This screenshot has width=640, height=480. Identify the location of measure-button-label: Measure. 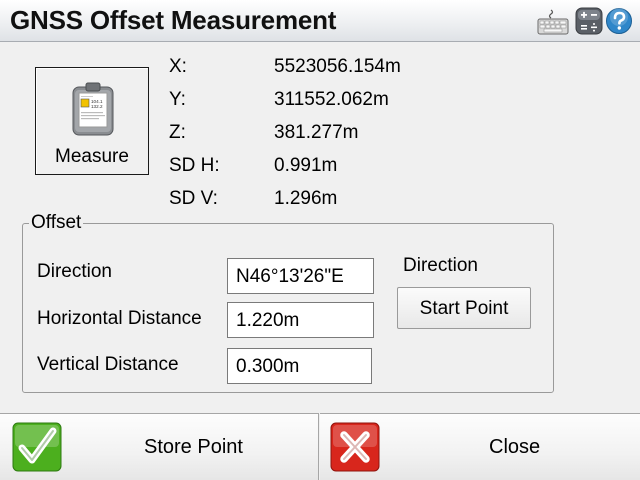
(92, 156).